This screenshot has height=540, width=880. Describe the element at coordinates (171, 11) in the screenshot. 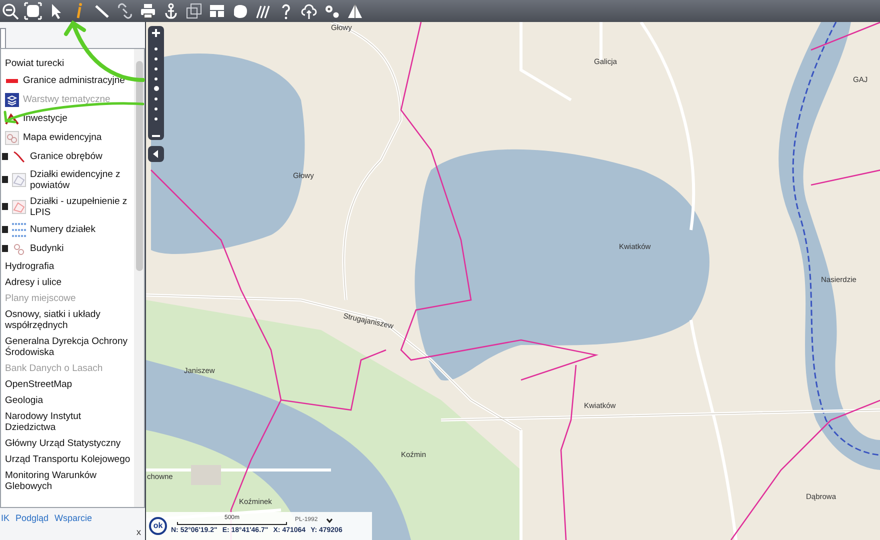

I see `anchor-icon` at that location.